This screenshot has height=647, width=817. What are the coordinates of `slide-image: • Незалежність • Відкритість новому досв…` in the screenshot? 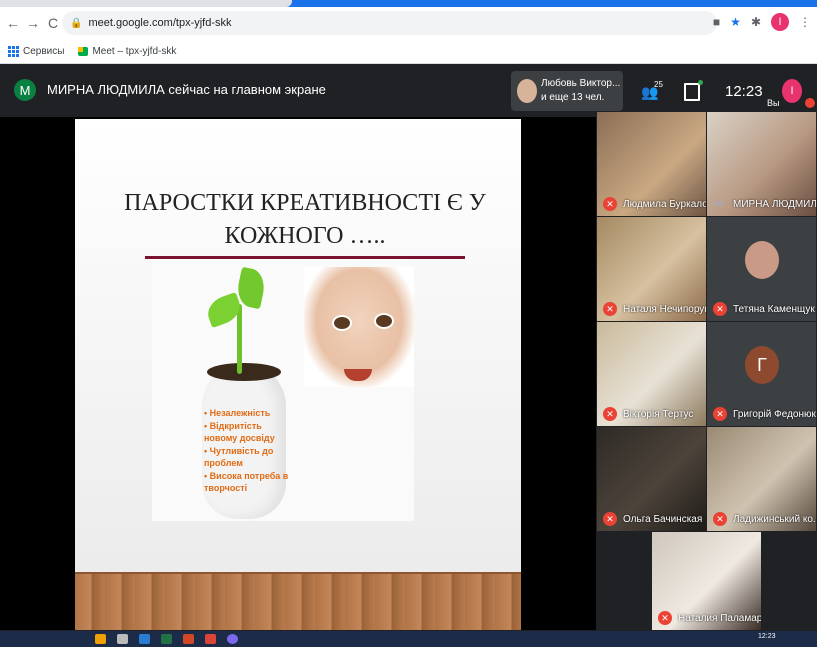 It's located at (283, 390).